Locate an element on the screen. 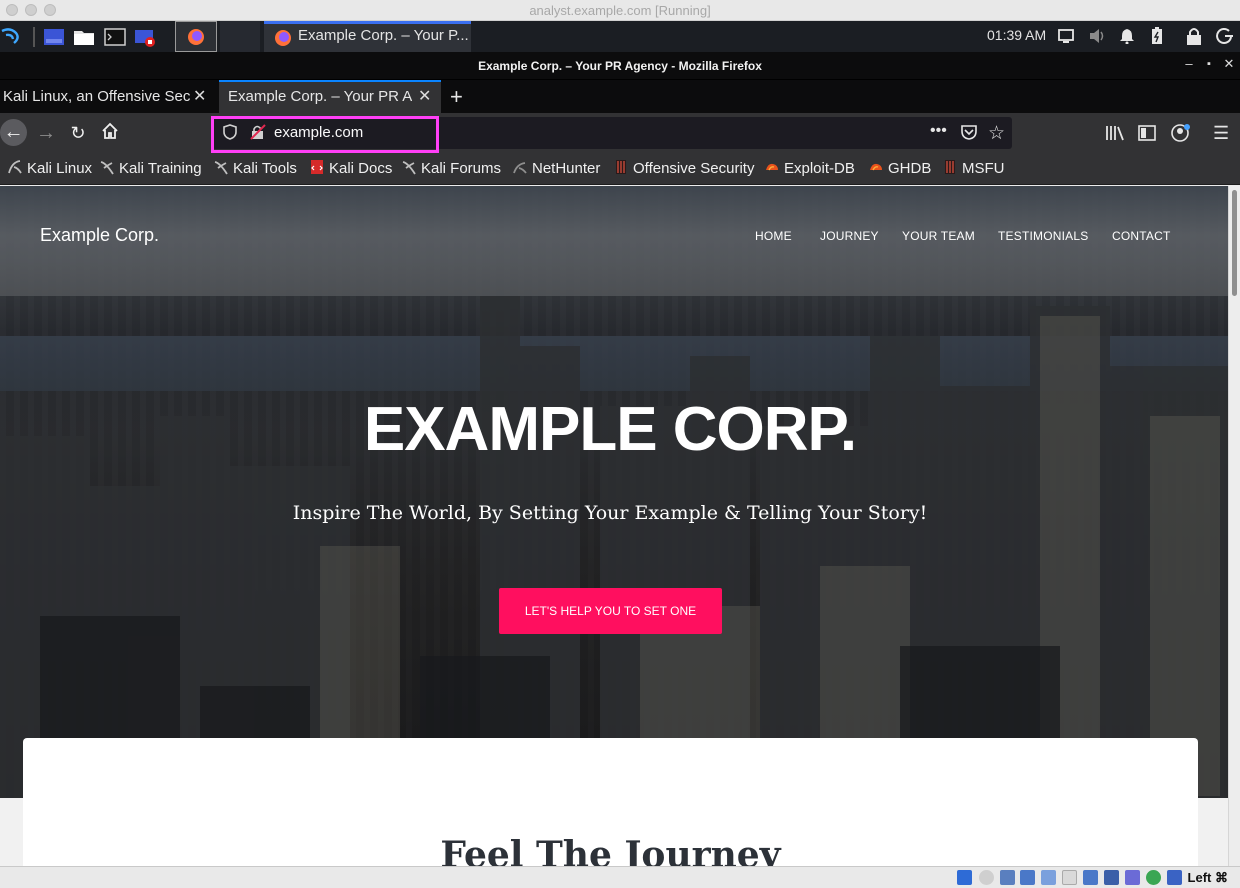  tab-label: Kali Linux, an Offensive Secu is located at coordinates (97, 96).